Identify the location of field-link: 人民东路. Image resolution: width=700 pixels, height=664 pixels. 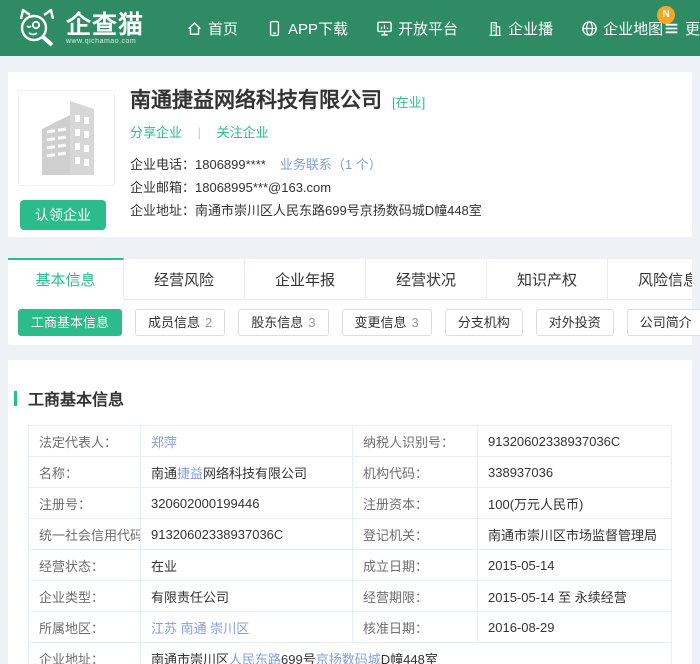
(255, 658).